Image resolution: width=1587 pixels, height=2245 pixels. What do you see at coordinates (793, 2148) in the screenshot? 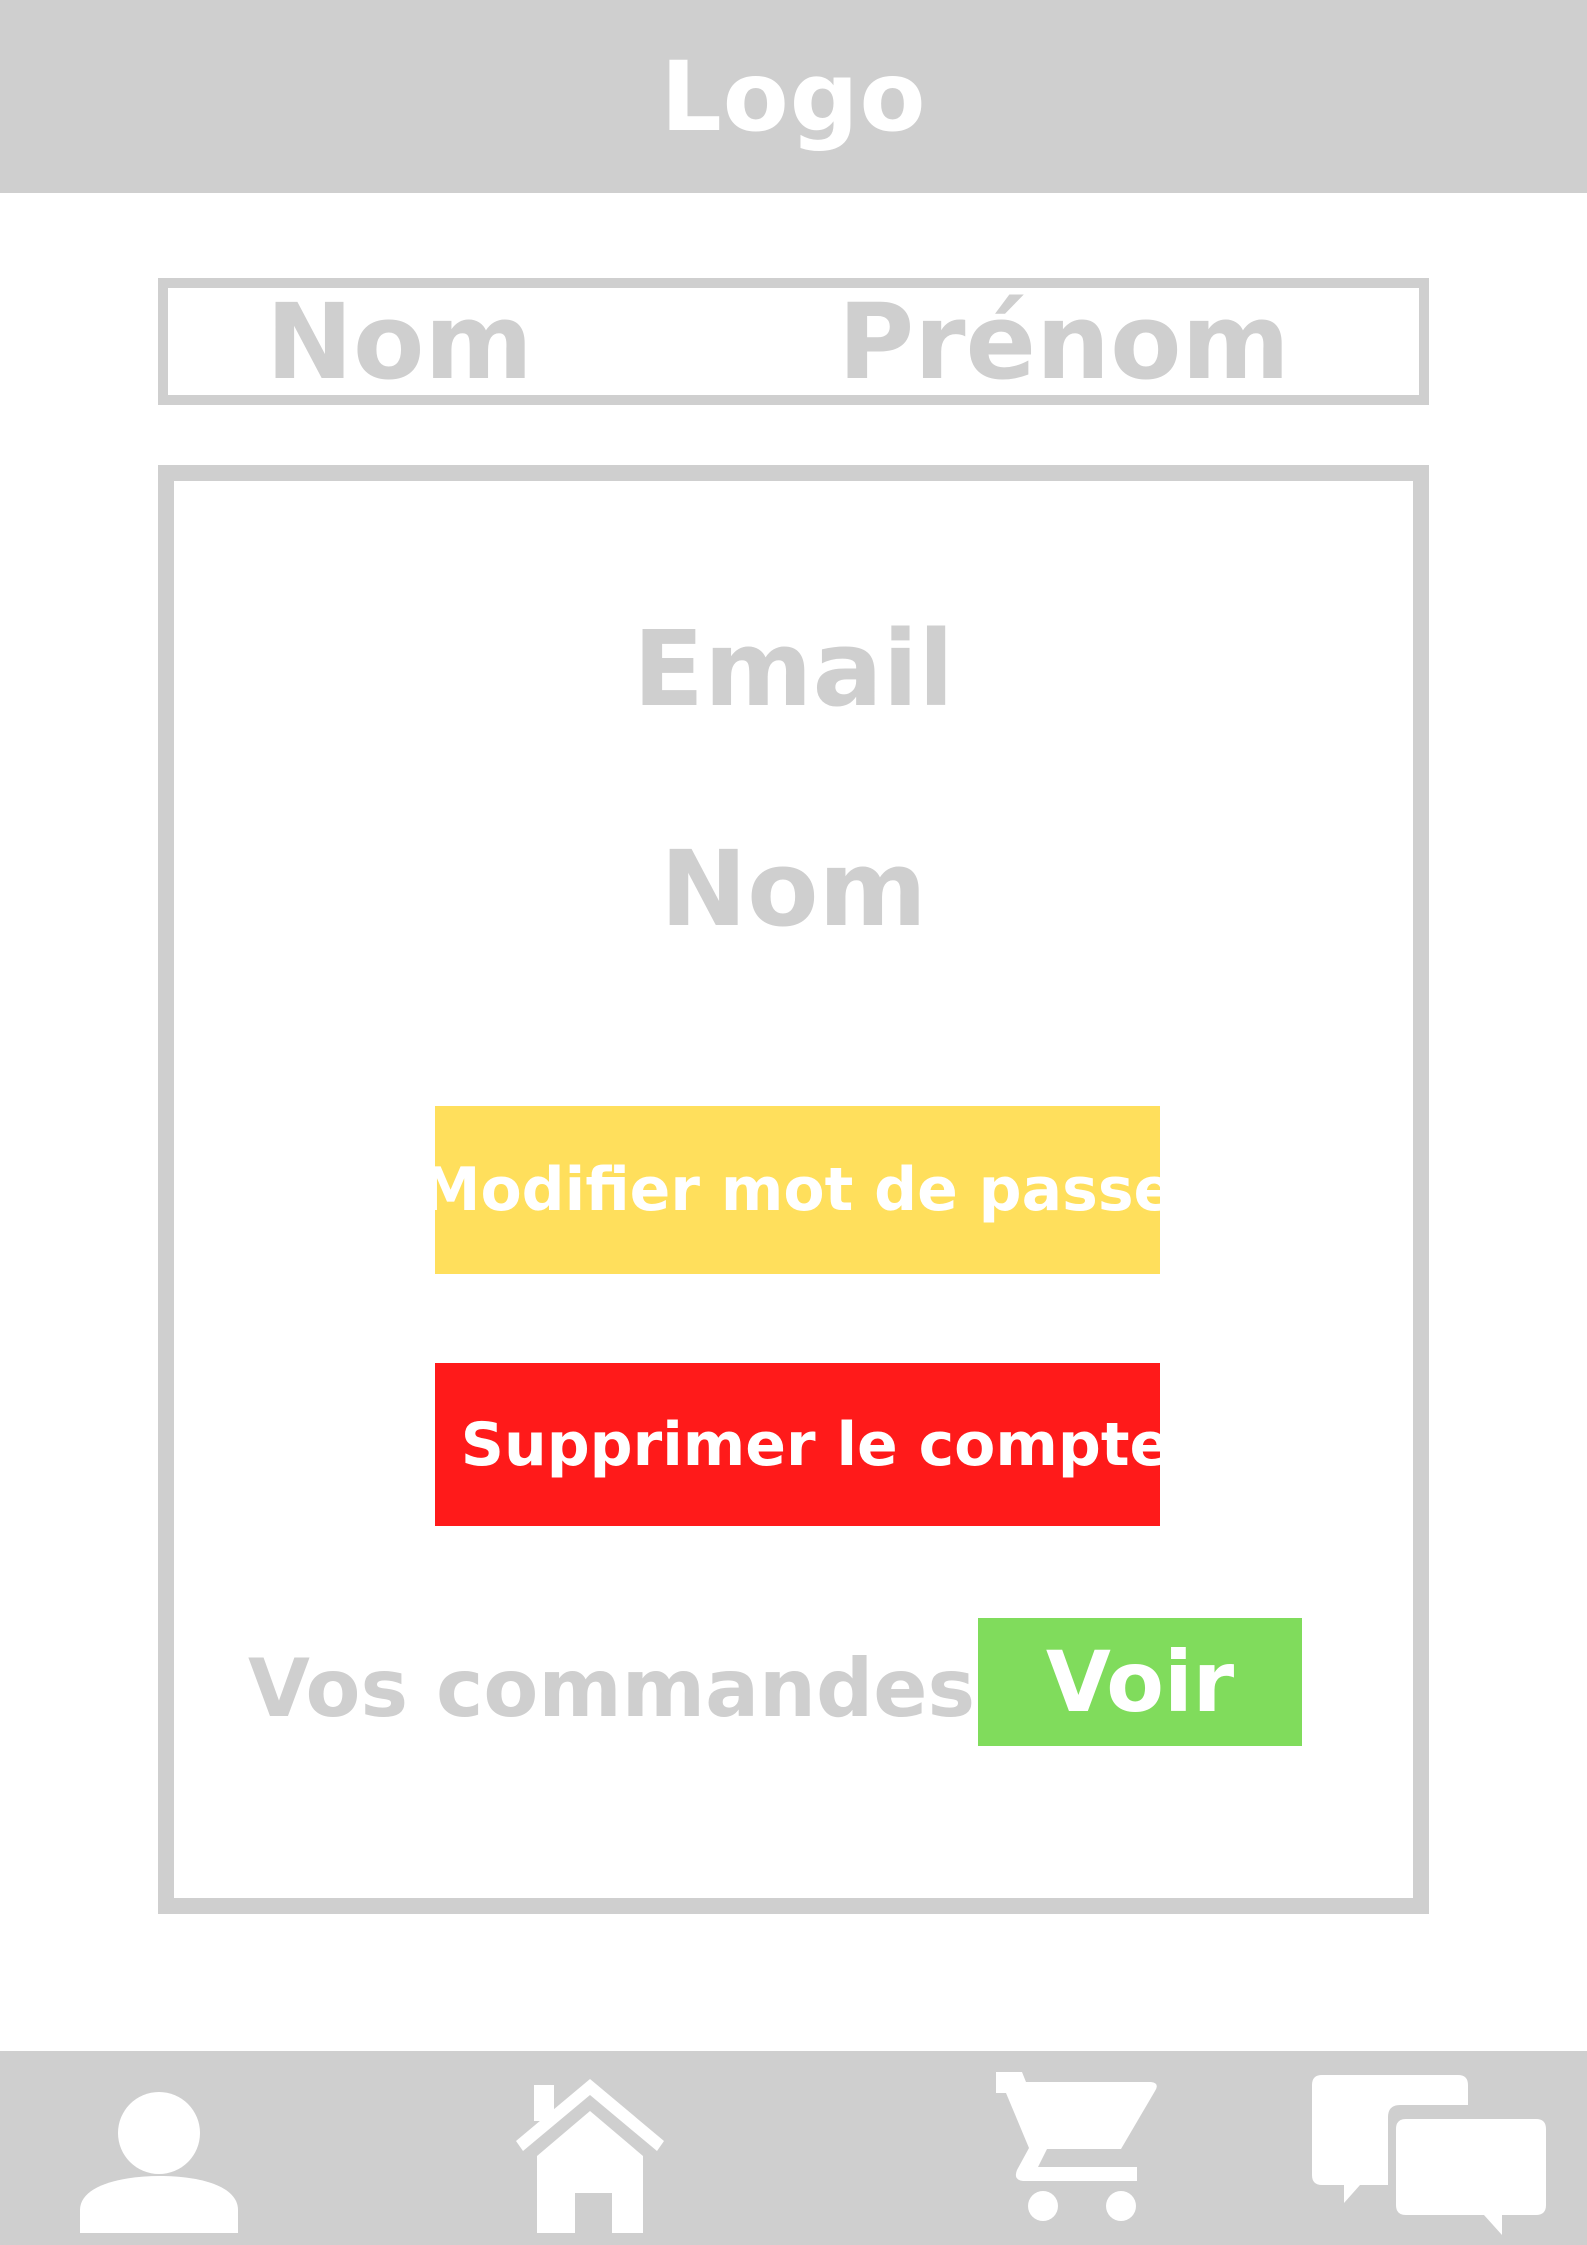
I see `bottom-nav` at bounding box center [793, 2148].